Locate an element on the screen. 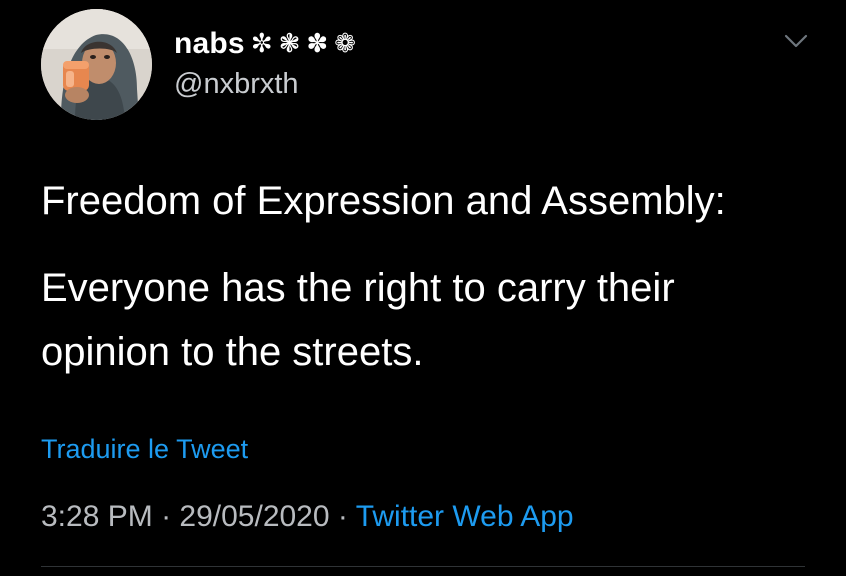 Image resolution: width=846 pixels, height=576 pixels. avatar-image is located at coordinates (96, 64).